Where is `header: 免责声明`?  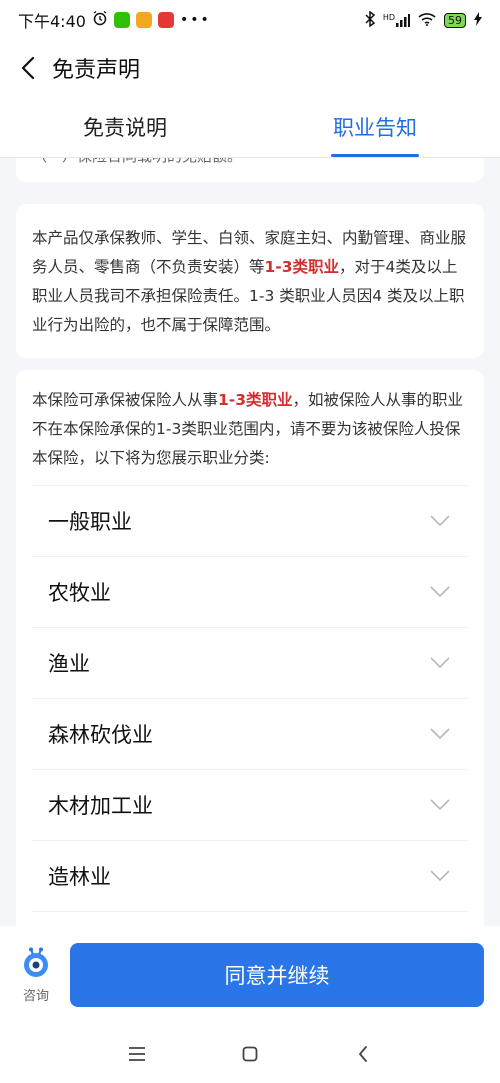
header: 免责声明 is located at coordinates (250, 68).